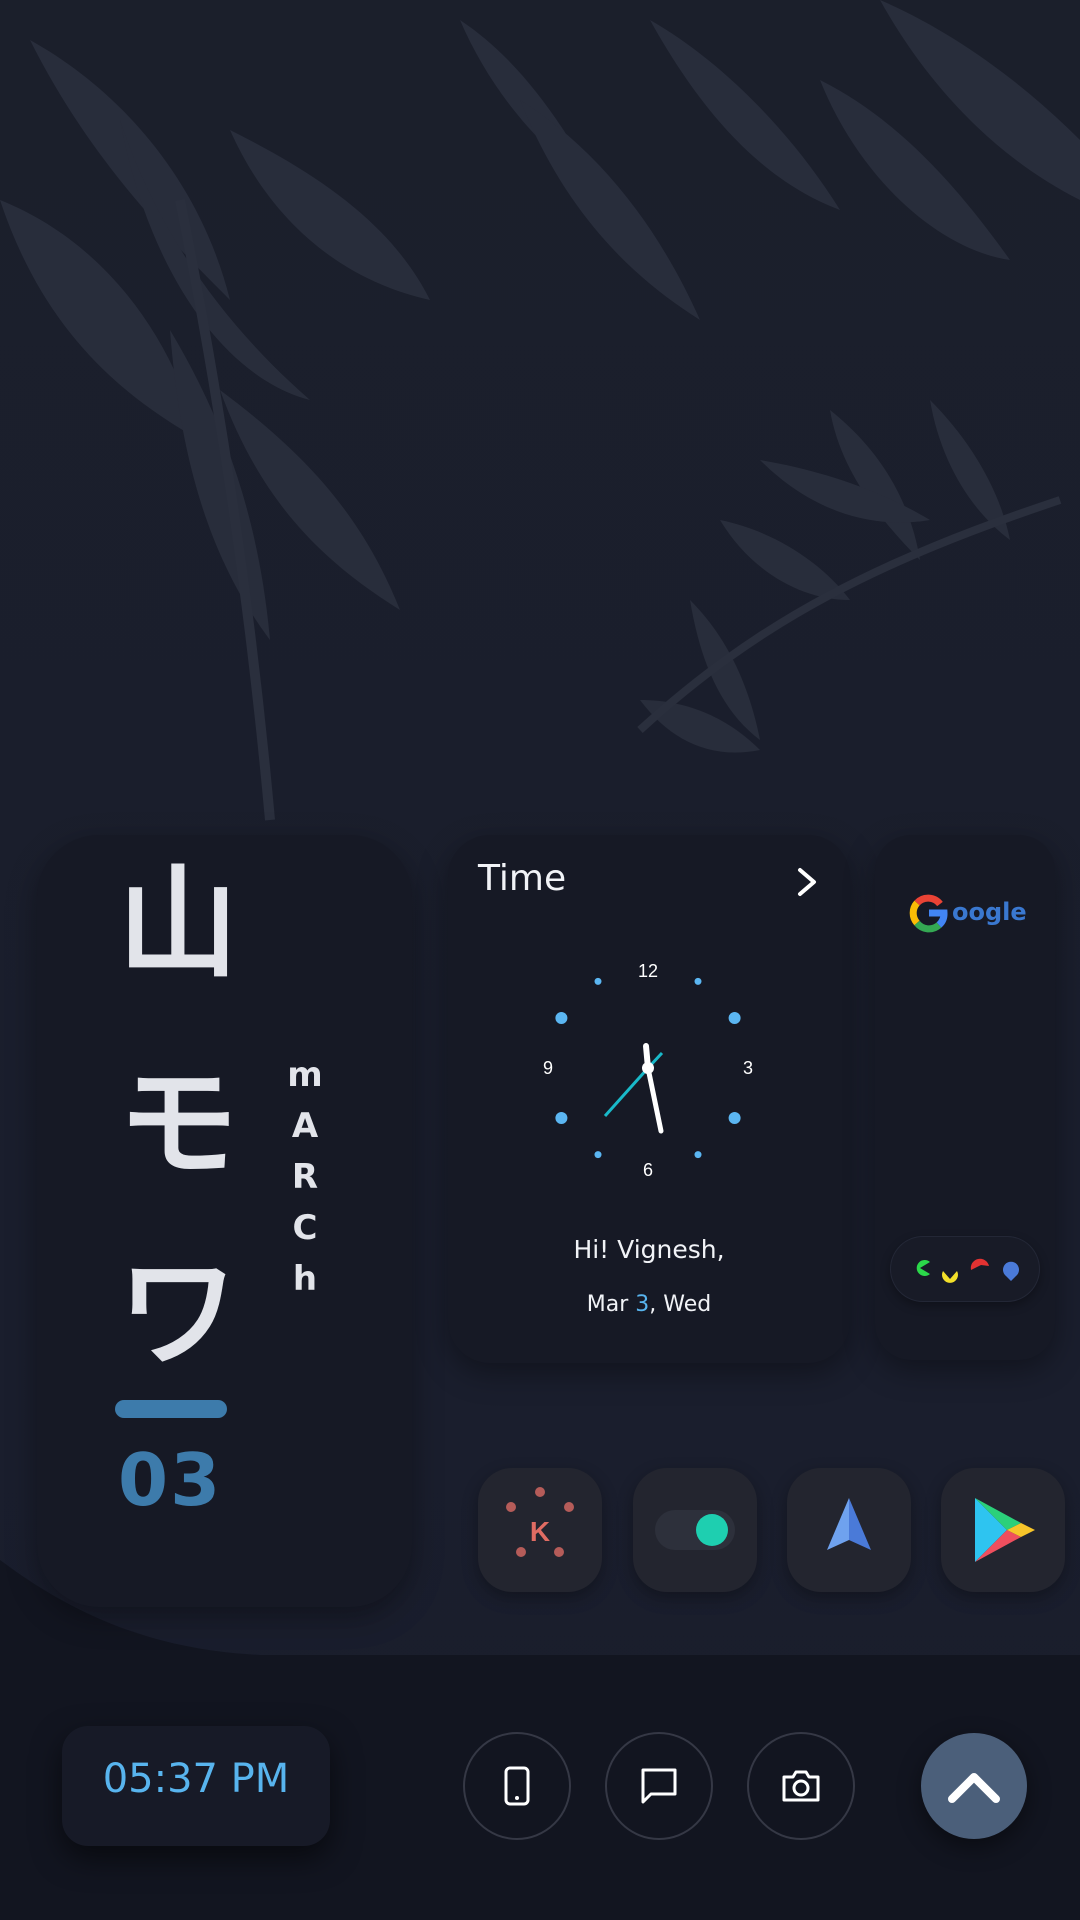  I want to click on messages-button, so click(659, 1786).